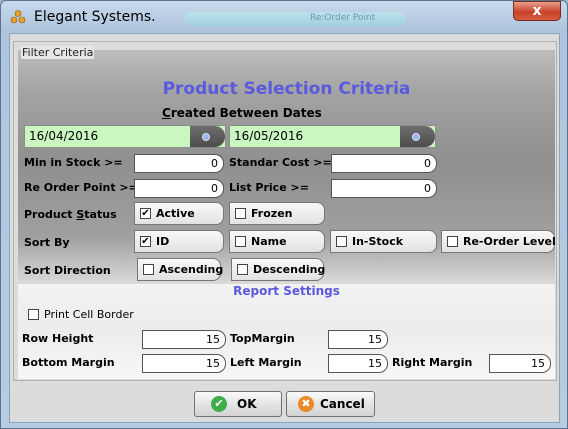 Image resolution: width=568 pixels, height=429 pixels. Describe the element at coordinates (306, 404) in the screenshot. I see `cancel-icon: ✖` at that location.